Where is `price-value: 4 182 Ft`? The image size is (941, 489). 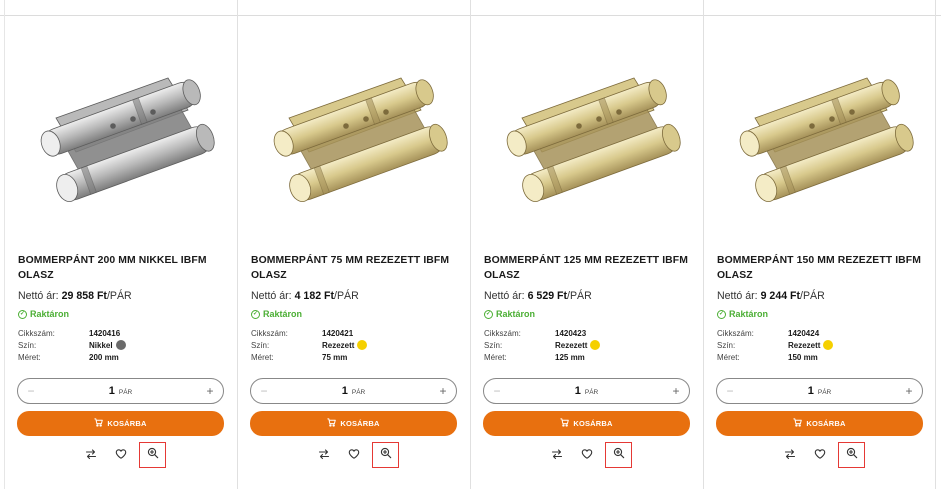
price-value: 4 182 Ft is located at coordinates (314, 296).